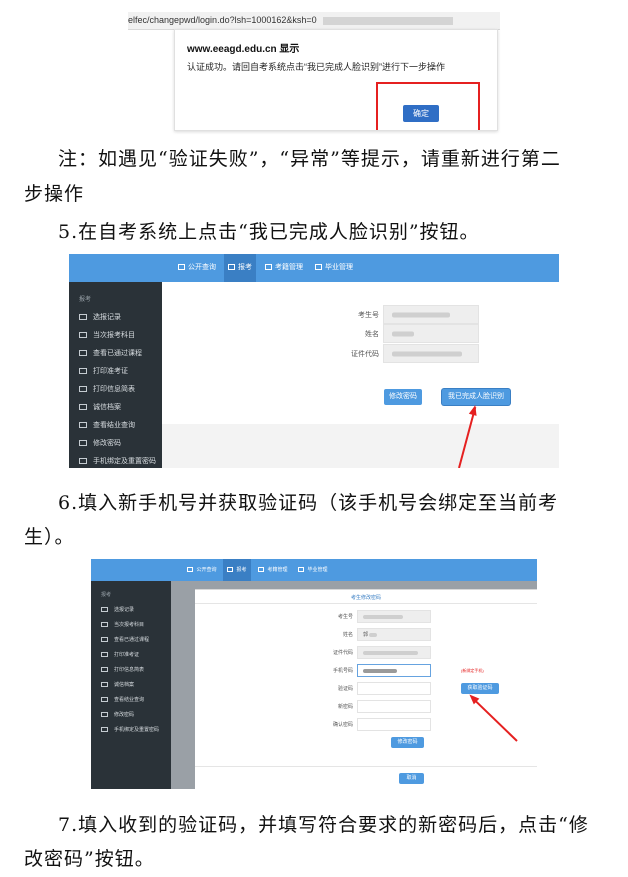 This screenshot has width=628, height=877. I want to click on panel-title: 考生修改密码, so click(365, 598).